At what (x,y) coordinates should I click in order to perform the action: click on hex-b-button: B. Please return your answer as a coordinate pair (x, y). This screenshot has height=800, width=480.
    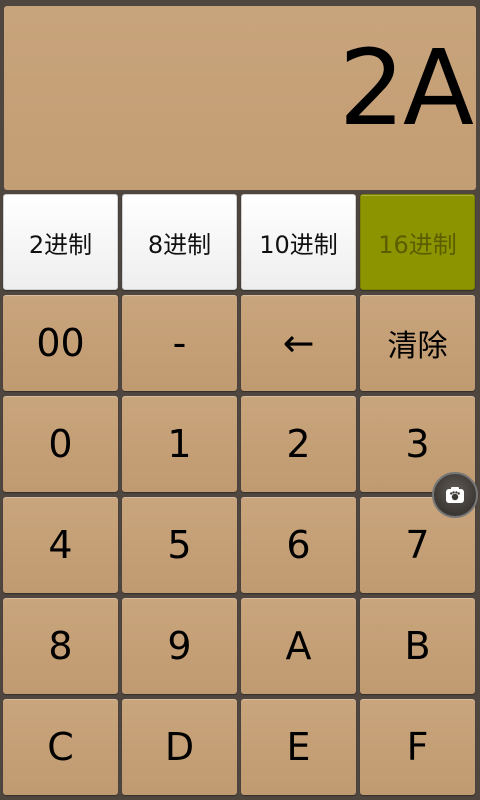
    Looking at the image, I should click on (417, 646).